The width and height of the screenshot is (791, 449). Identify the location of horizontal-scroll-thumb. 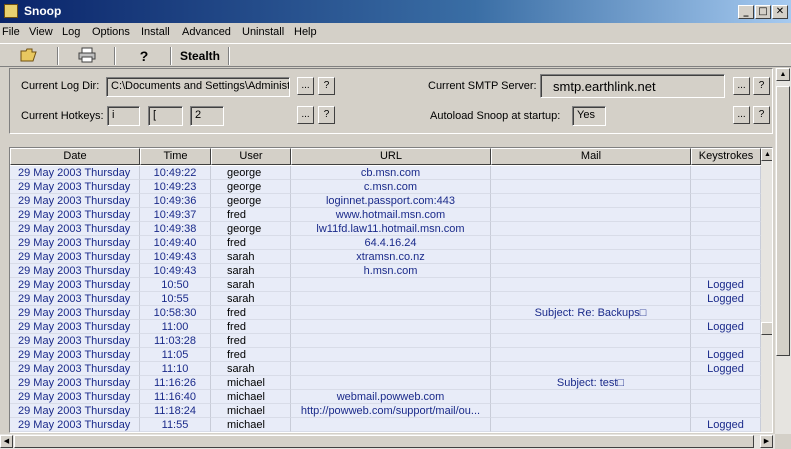
(384, 441).